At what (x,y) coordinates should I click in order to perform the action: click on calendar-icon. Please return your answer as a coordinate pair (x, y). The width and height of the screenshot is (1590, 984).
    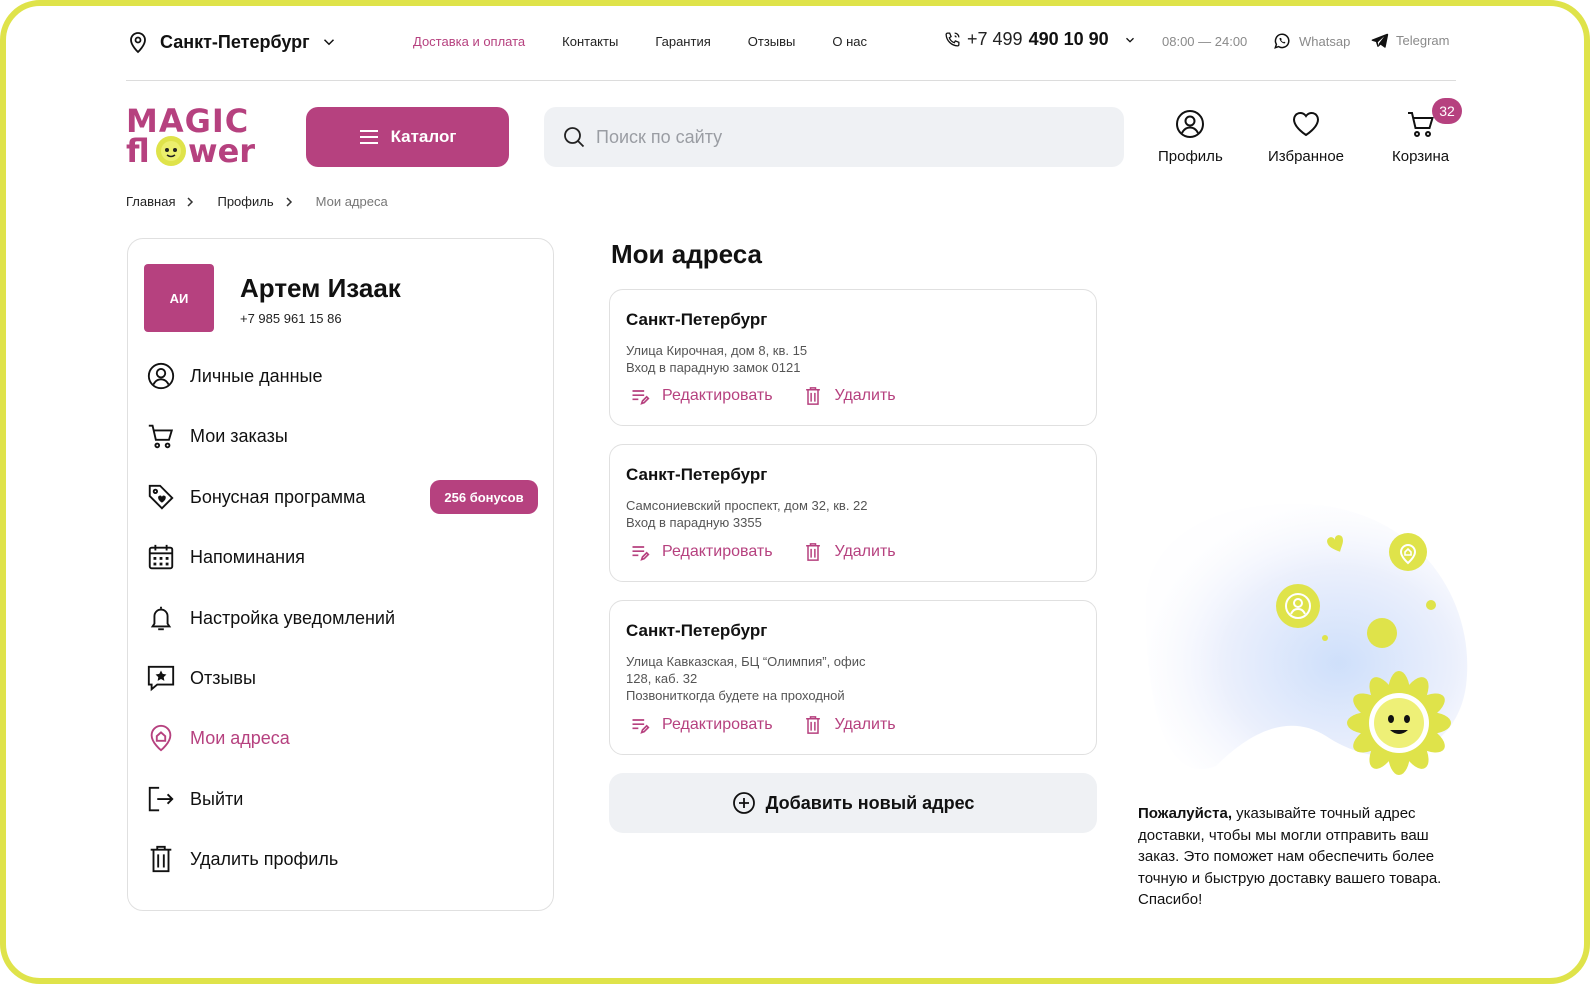
    Looking at the image, I should click on (161, 557).